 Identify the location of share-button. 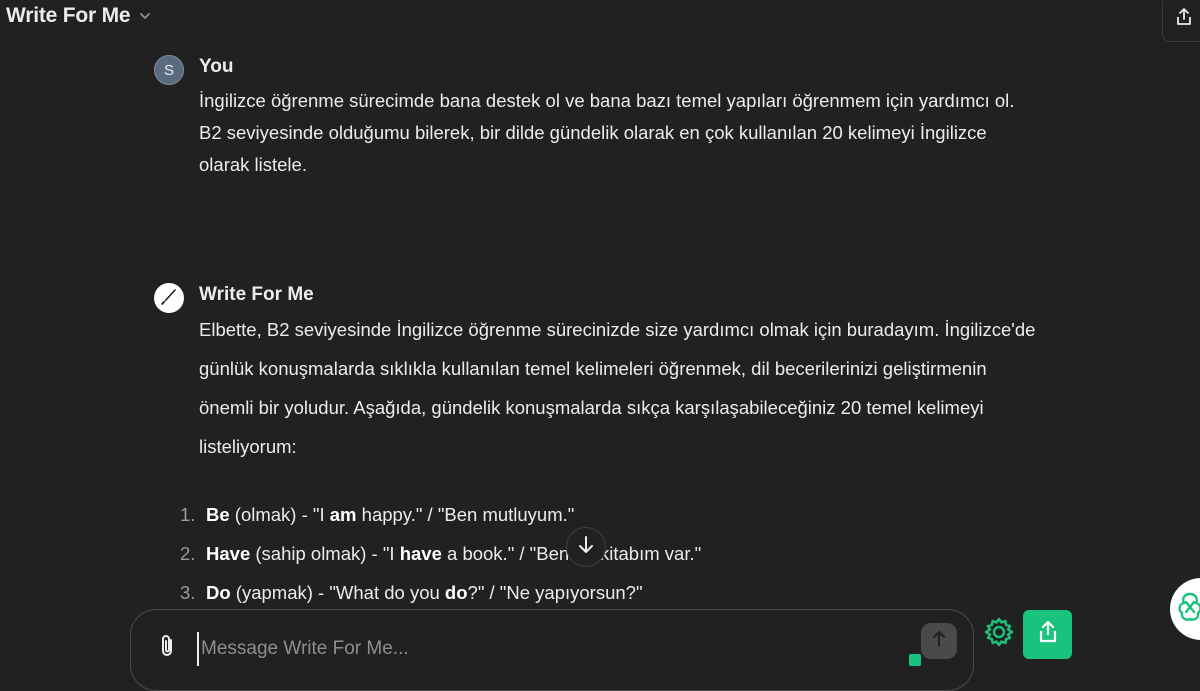
(1181, 21).